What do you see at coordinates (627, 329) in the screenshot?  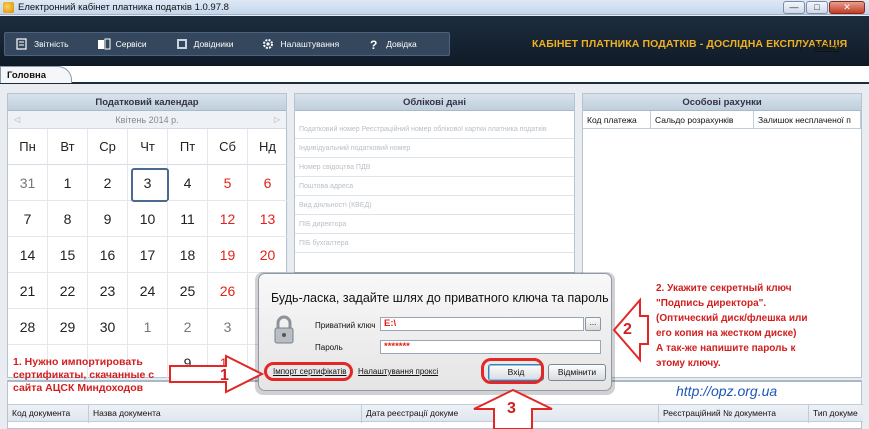 I see `step-number: 2` at bounding box center [627, 329].